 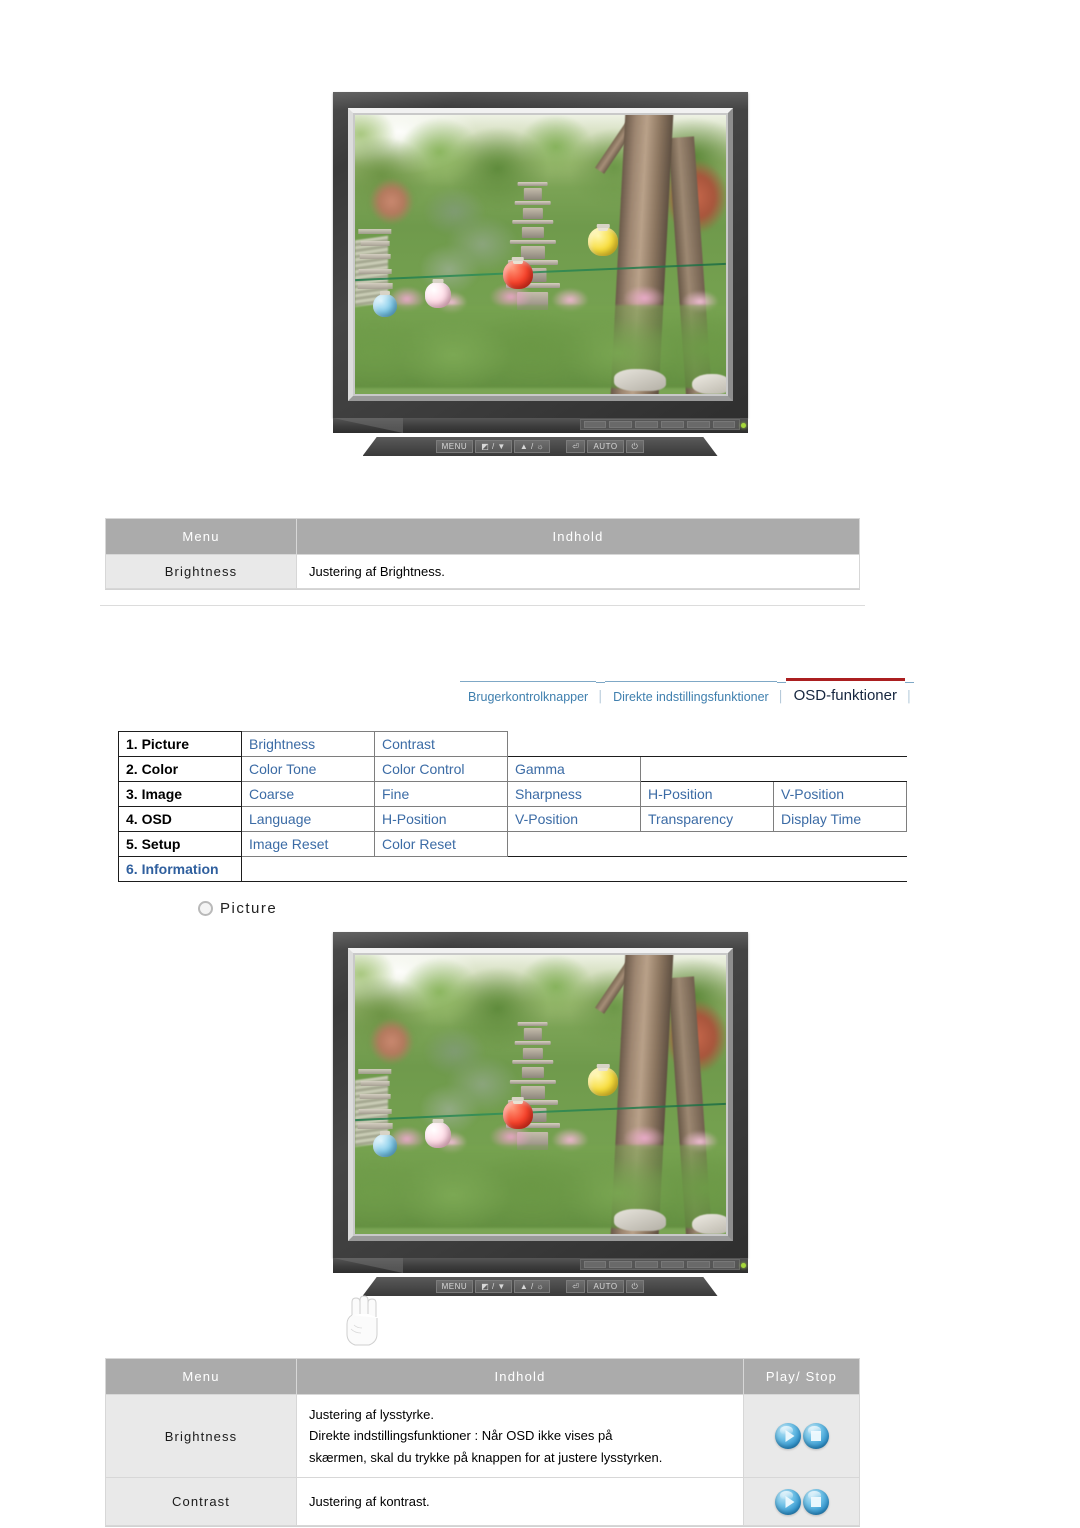 I want to click on osd-item-color-control: Color Control, so click(x=441, y=769).